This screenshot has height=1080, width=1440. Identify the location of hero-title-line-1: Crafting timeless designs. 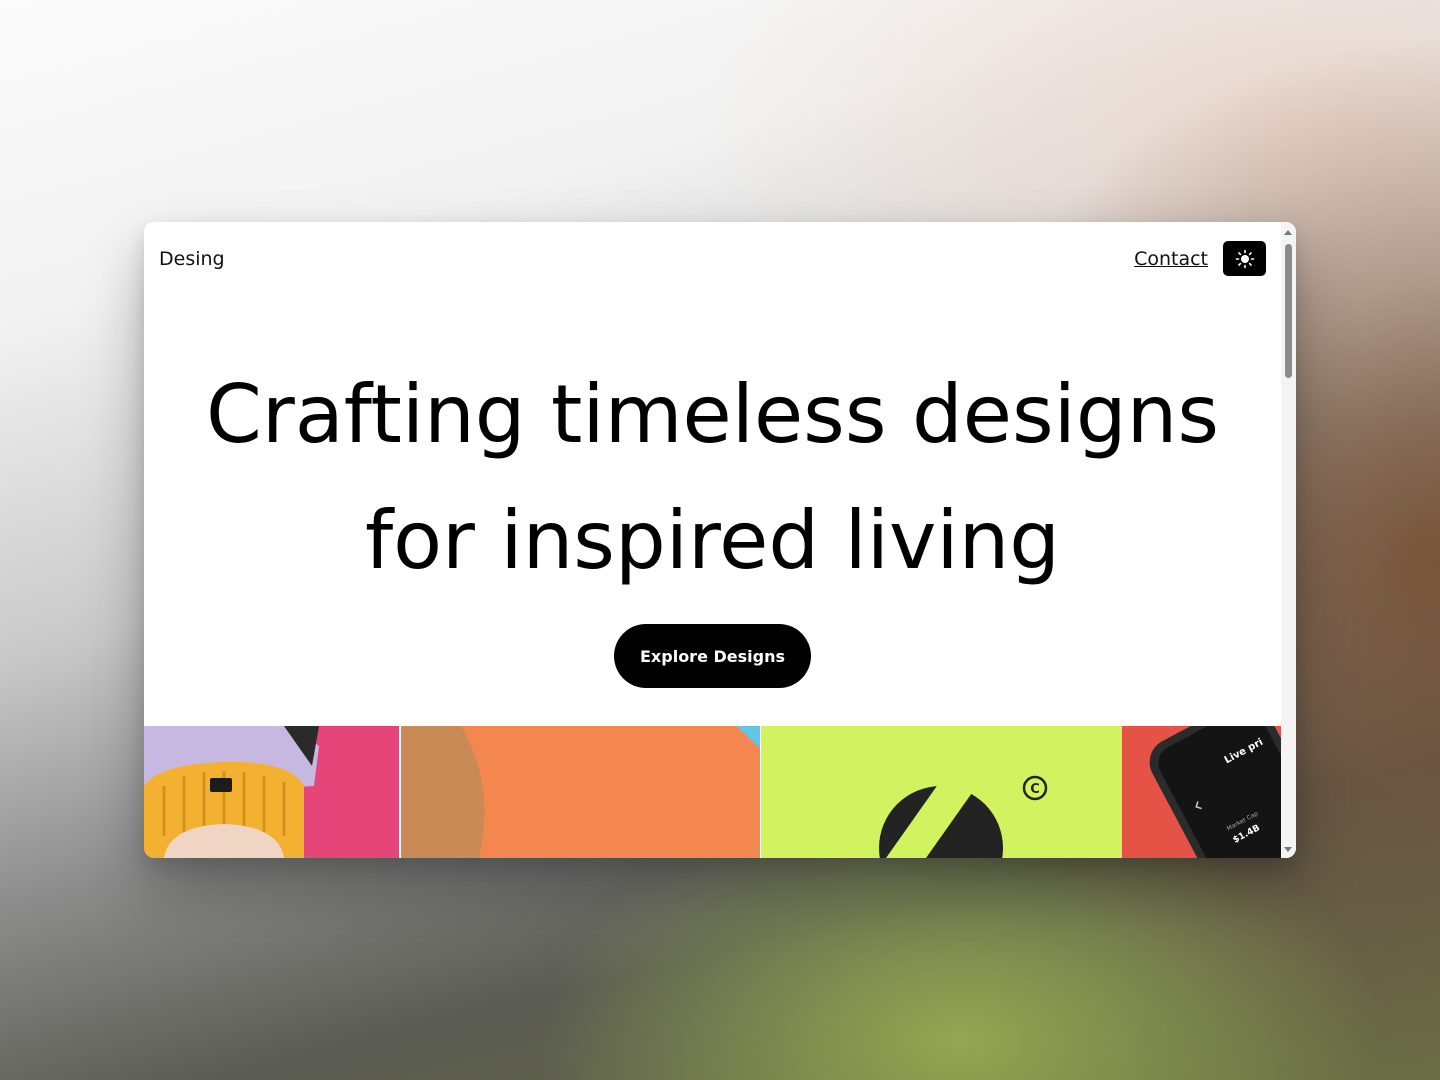
(712, 414).